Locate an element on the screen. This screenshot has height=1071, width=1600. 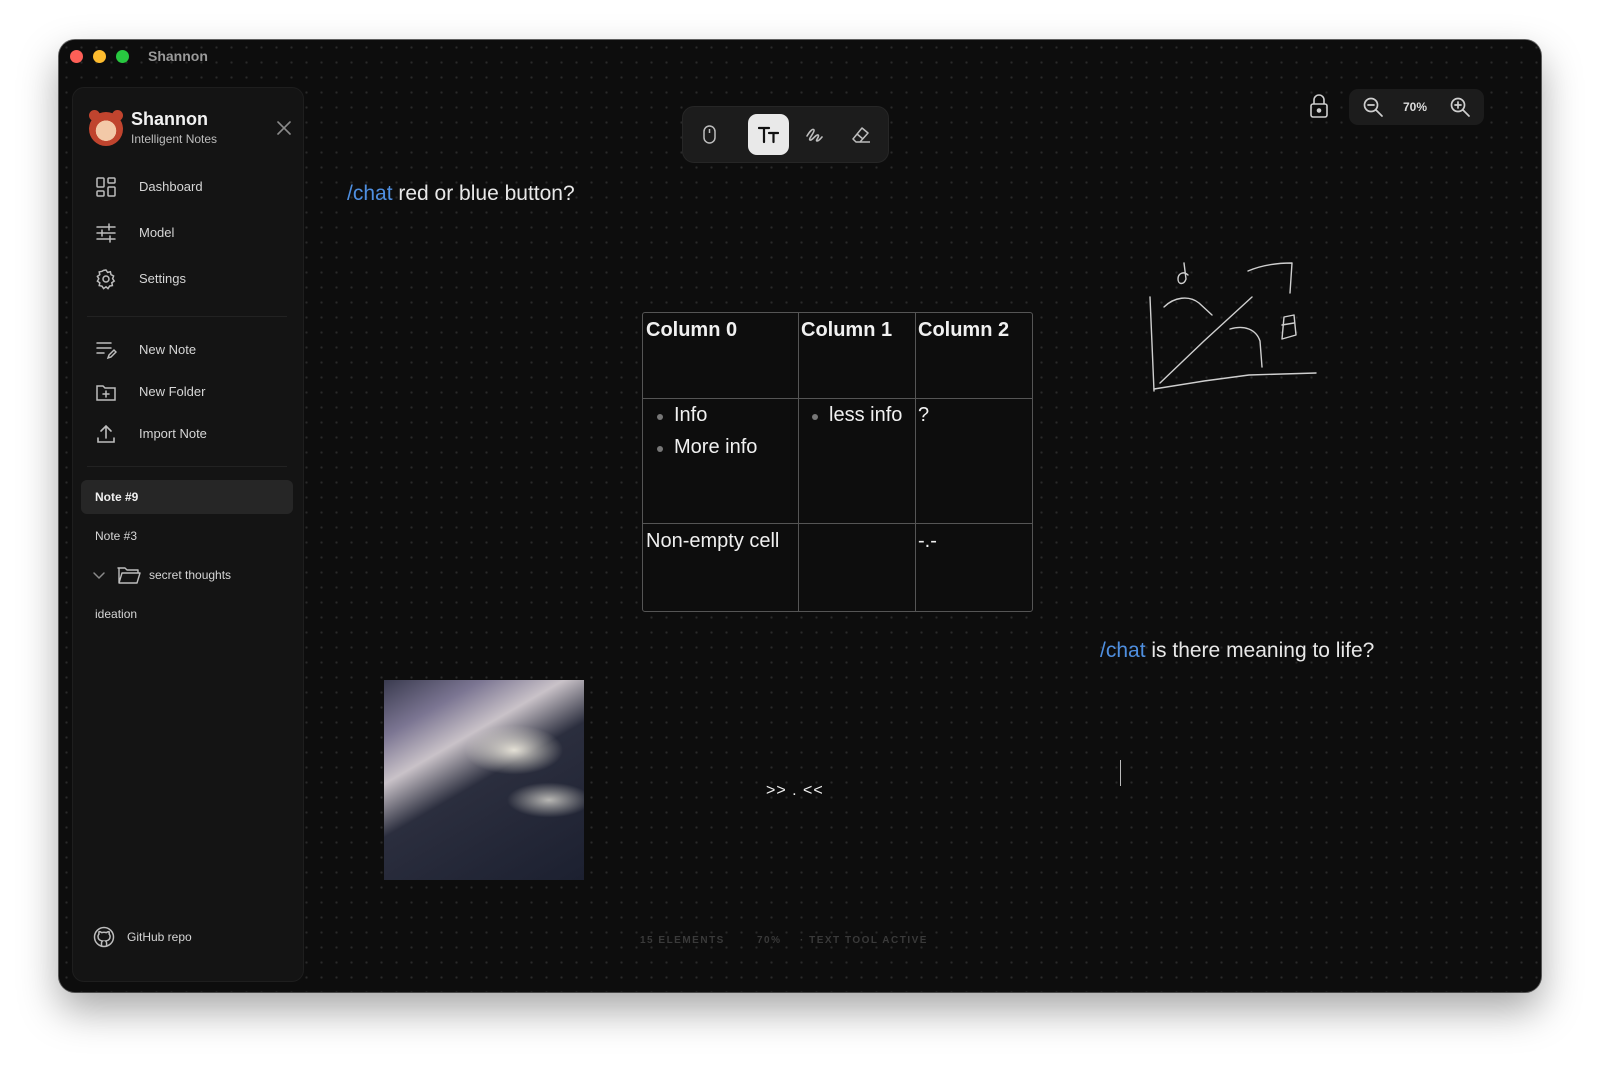
import-note-label: Import Note is located at coordinates (173, 433).